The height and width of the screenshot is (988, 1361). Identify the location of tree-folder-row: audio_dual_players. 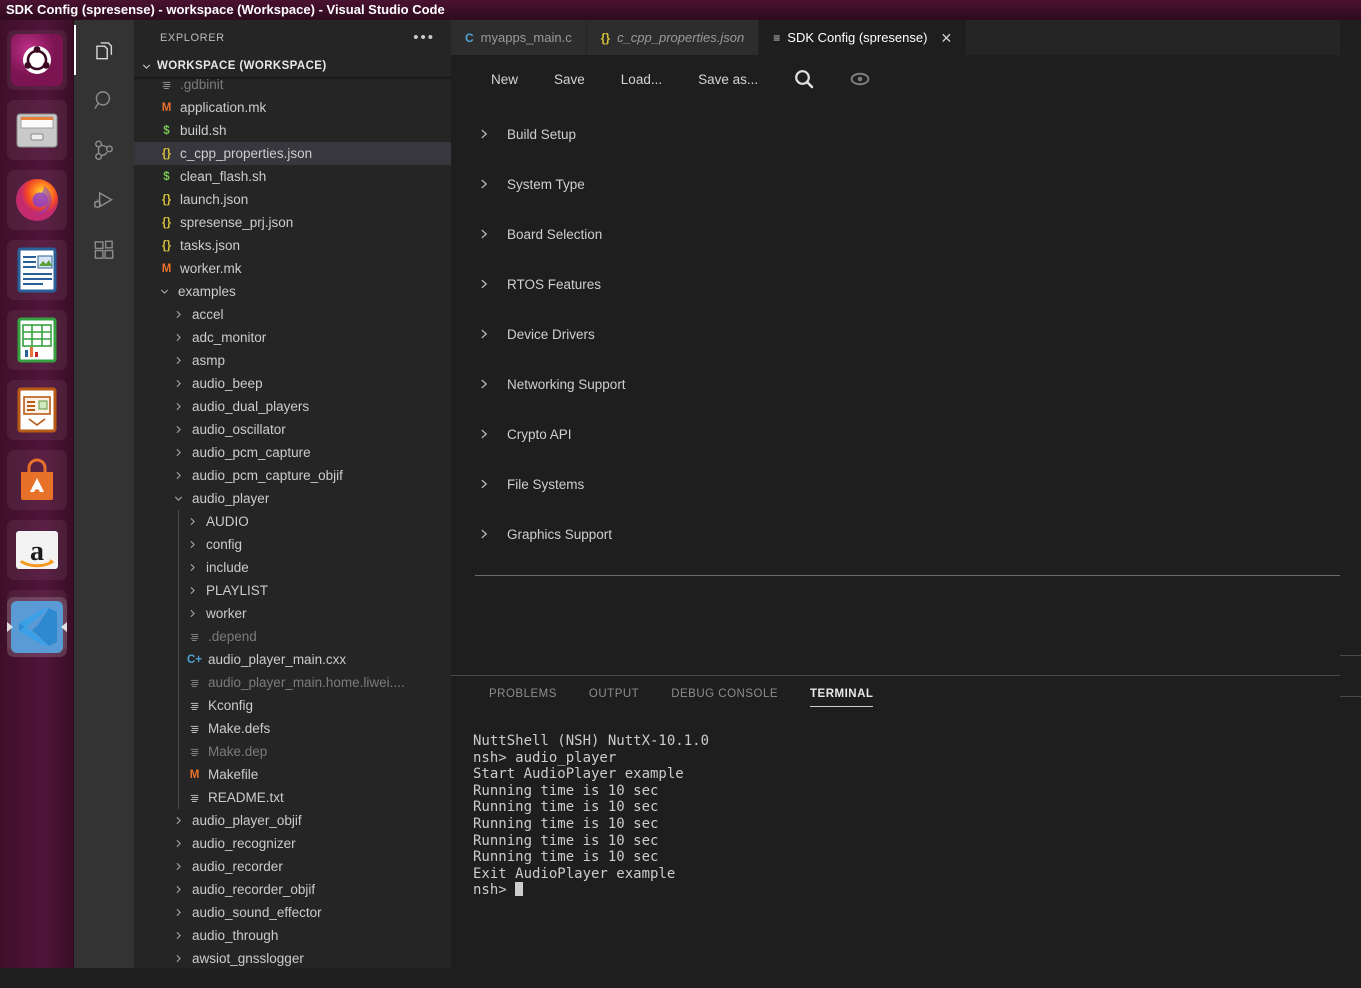
(292, 406).